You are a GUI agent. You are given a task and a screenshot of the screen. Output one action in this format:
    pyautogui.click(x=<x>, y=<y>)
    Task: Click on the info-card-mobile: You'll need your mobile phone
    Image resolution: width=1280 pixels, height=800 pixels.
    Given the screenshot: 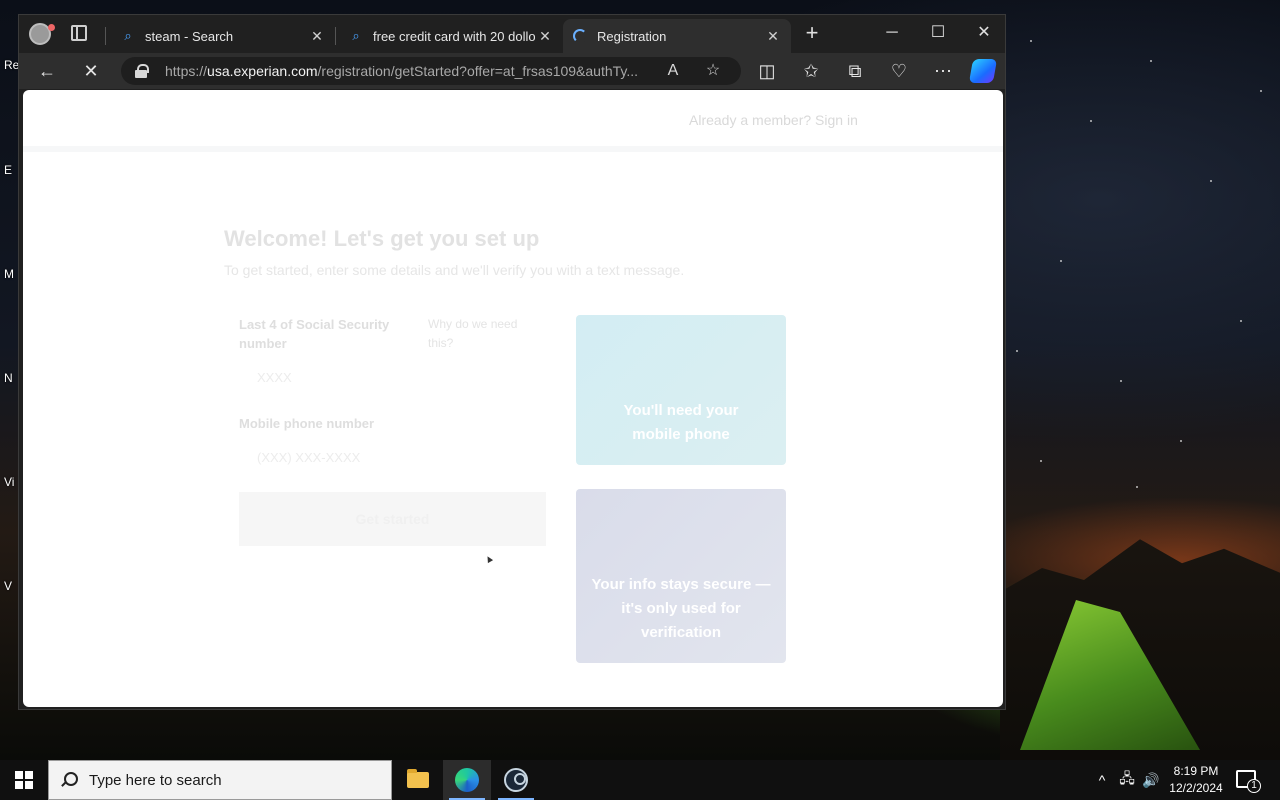 What is the action you would take?
    pyautogui.click(x=681, y=390)
    